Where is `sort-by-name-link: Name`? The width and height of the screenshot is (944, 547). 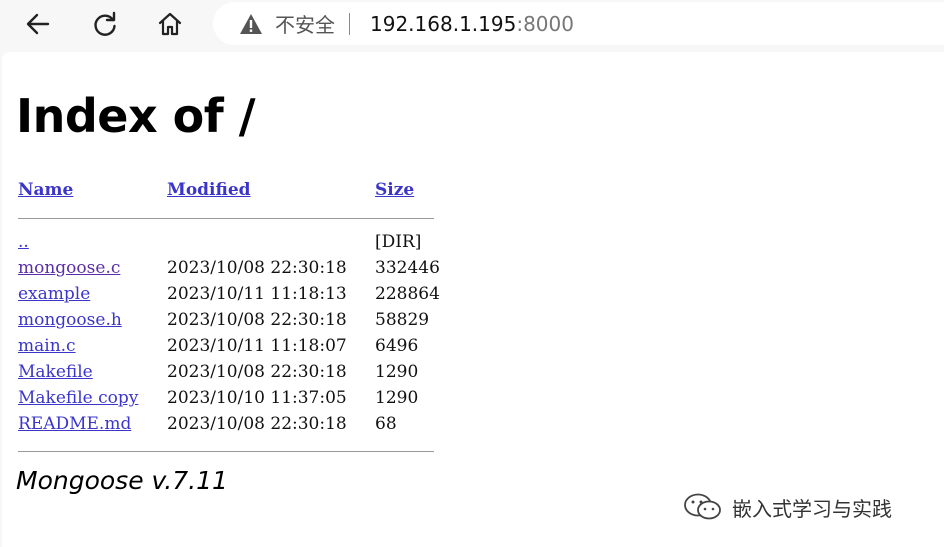
sort-by-name-link: Name is located at coordinates (45, 190).